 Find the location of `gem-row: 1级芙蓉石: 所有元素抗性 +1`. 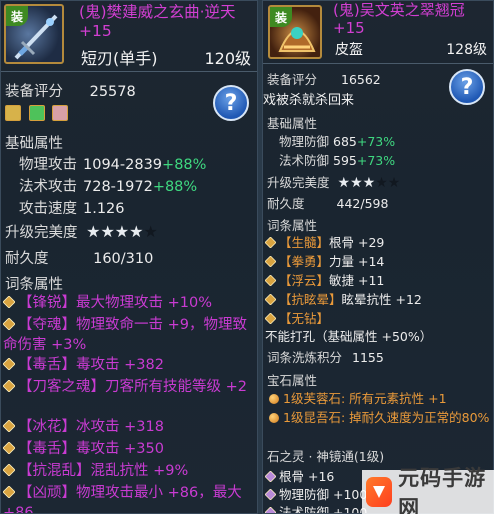

gem-row: 1级芙蓉石: 所有元素抗性 +1 is located at coordinates (380, 398).